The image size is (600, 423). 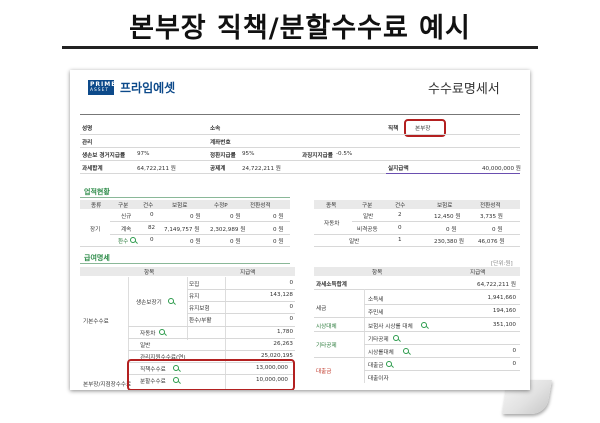 I want to click on table-cell: 7,149,757 원, so click(x=182, y=230).